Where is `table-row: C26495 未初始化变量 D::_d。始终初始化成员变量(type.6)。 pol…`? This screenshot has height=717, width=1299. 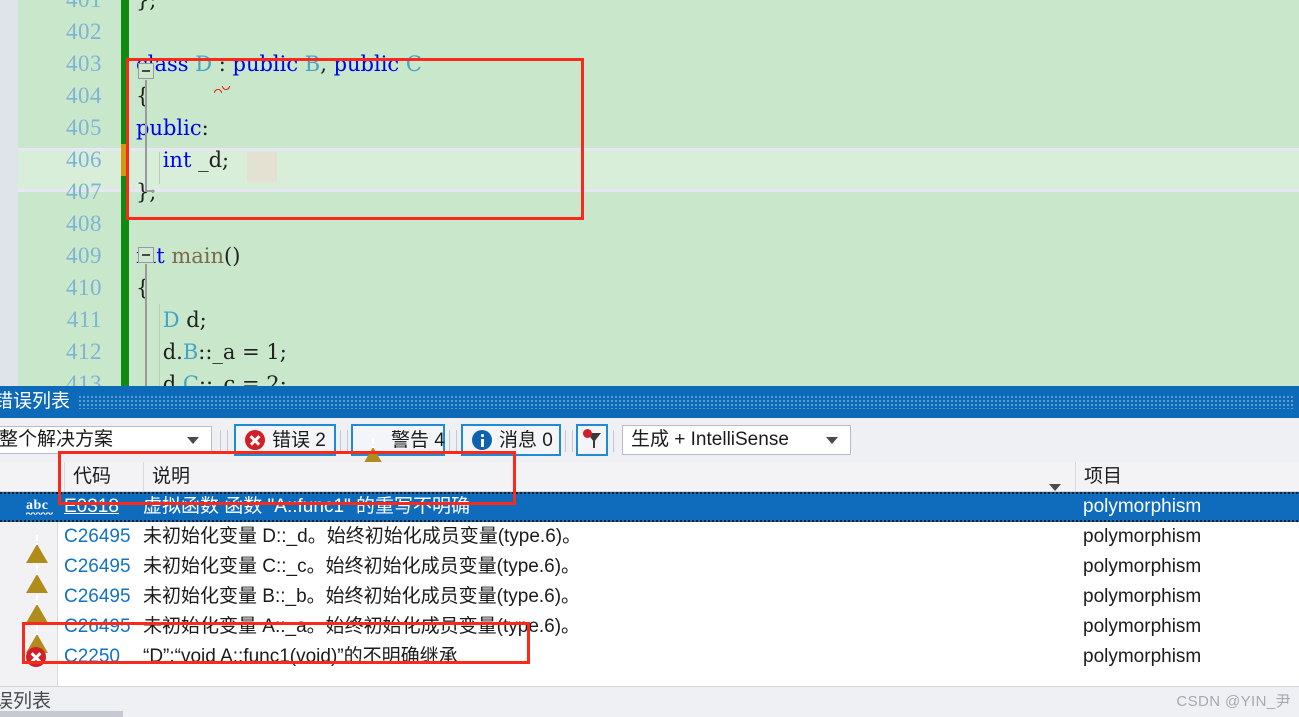 table-row: C26495 未初始化变量 D::_d。始终初始化成员变量(type.6)。 pol… is located at coordinates (649, 542).